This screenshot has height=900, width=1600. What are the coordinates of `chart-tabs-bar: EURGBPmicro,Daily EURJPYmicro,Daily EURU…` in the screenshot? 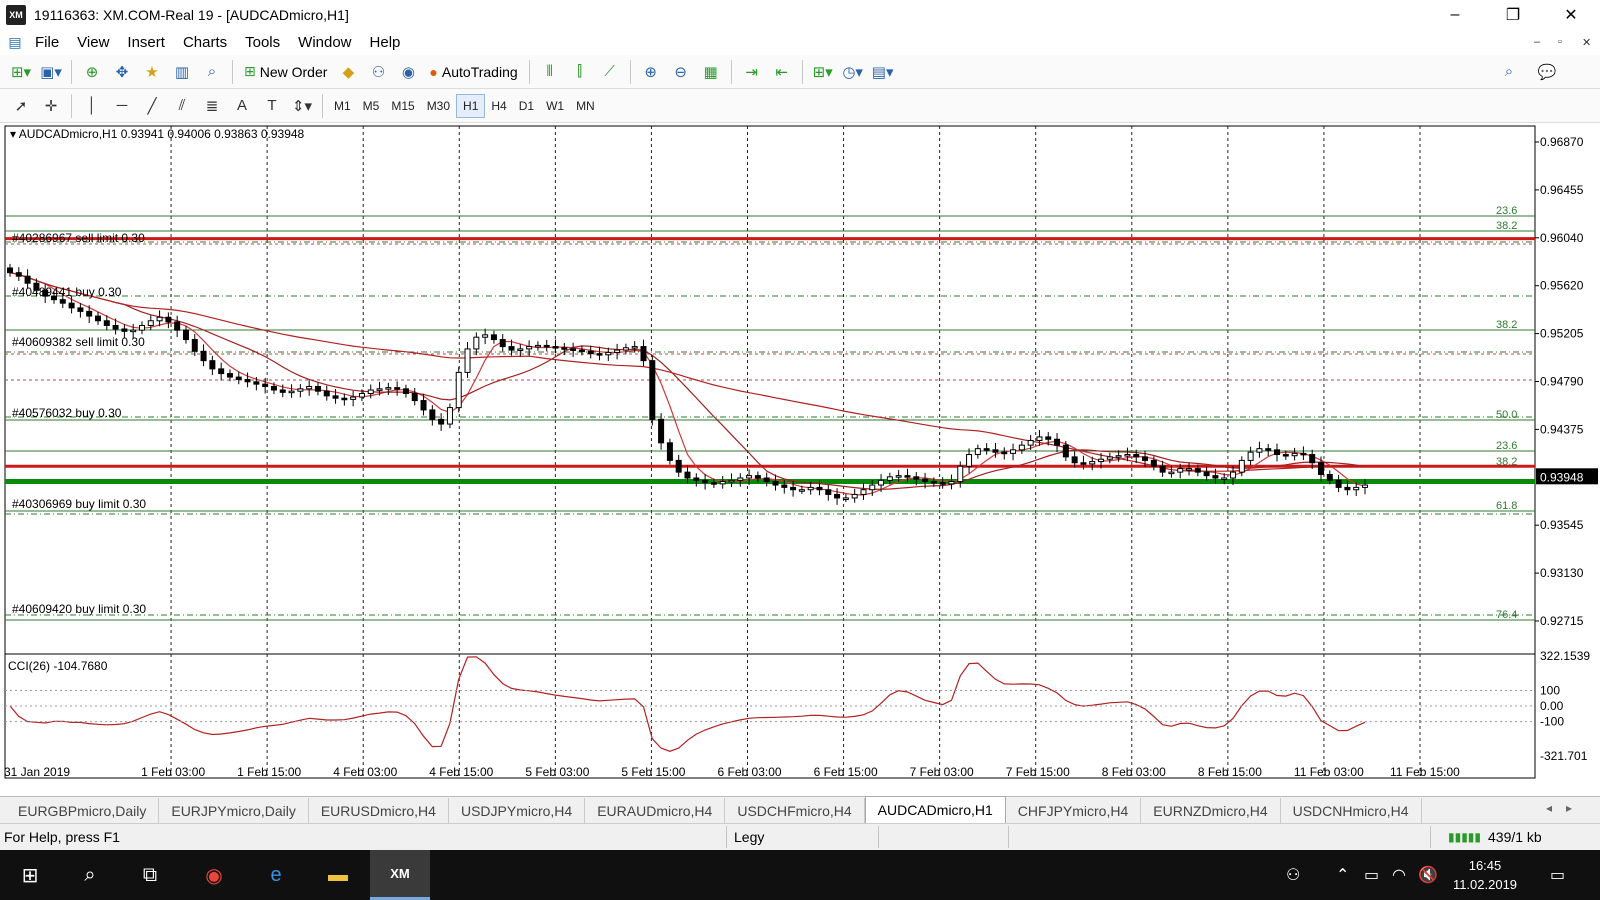 It's located at (800, 809).